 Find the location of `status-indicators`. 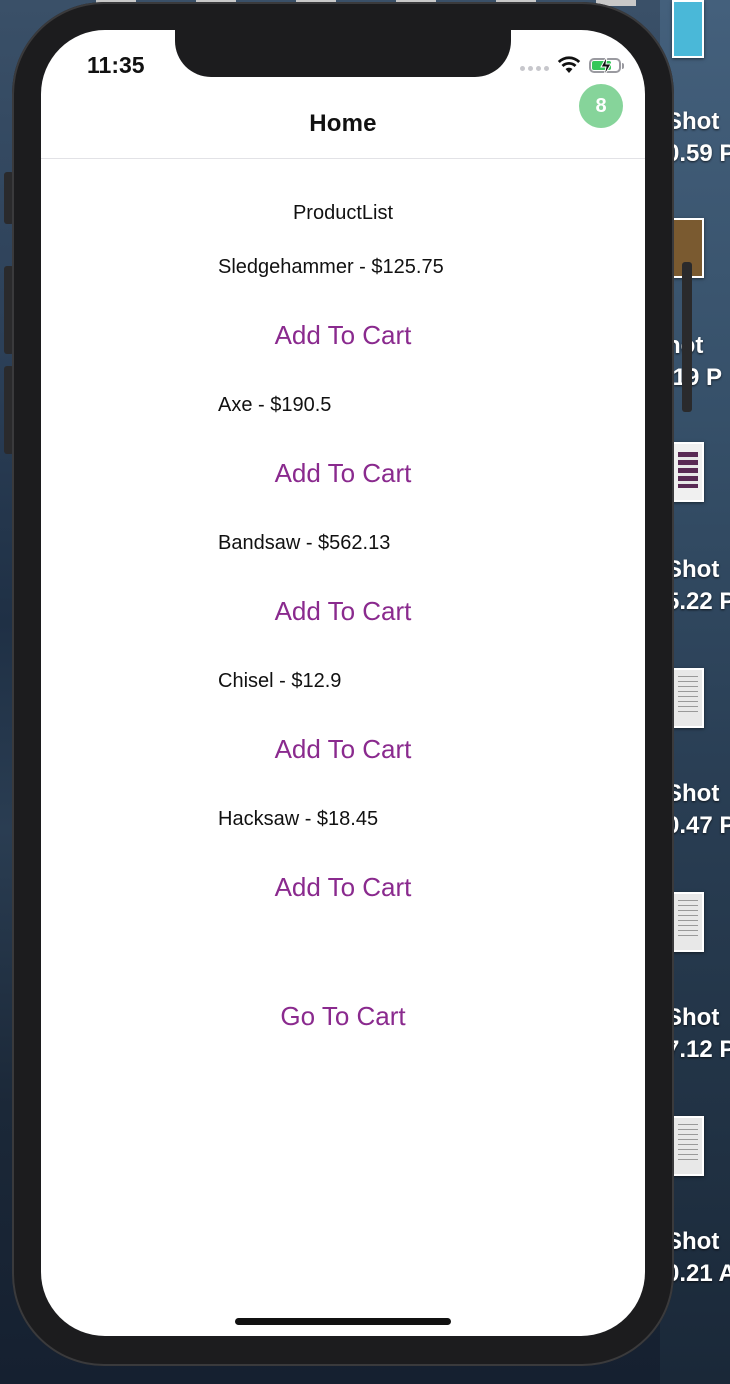

status-indicators is located at coordinates (572, 65).